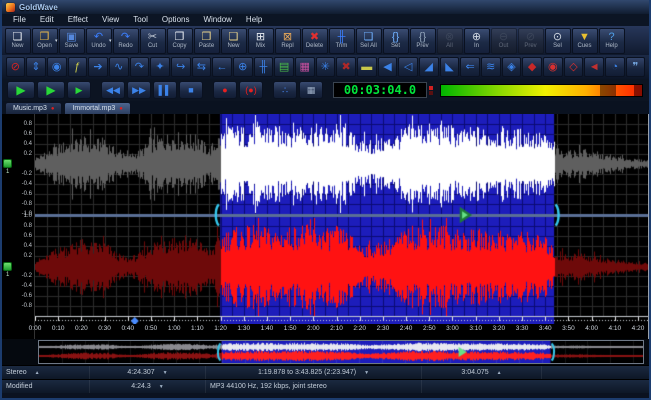 Image resolution: width=651 pixels, height=400 pixels. I want to click on toolbar-button-icon: ?, so click(611, 36).